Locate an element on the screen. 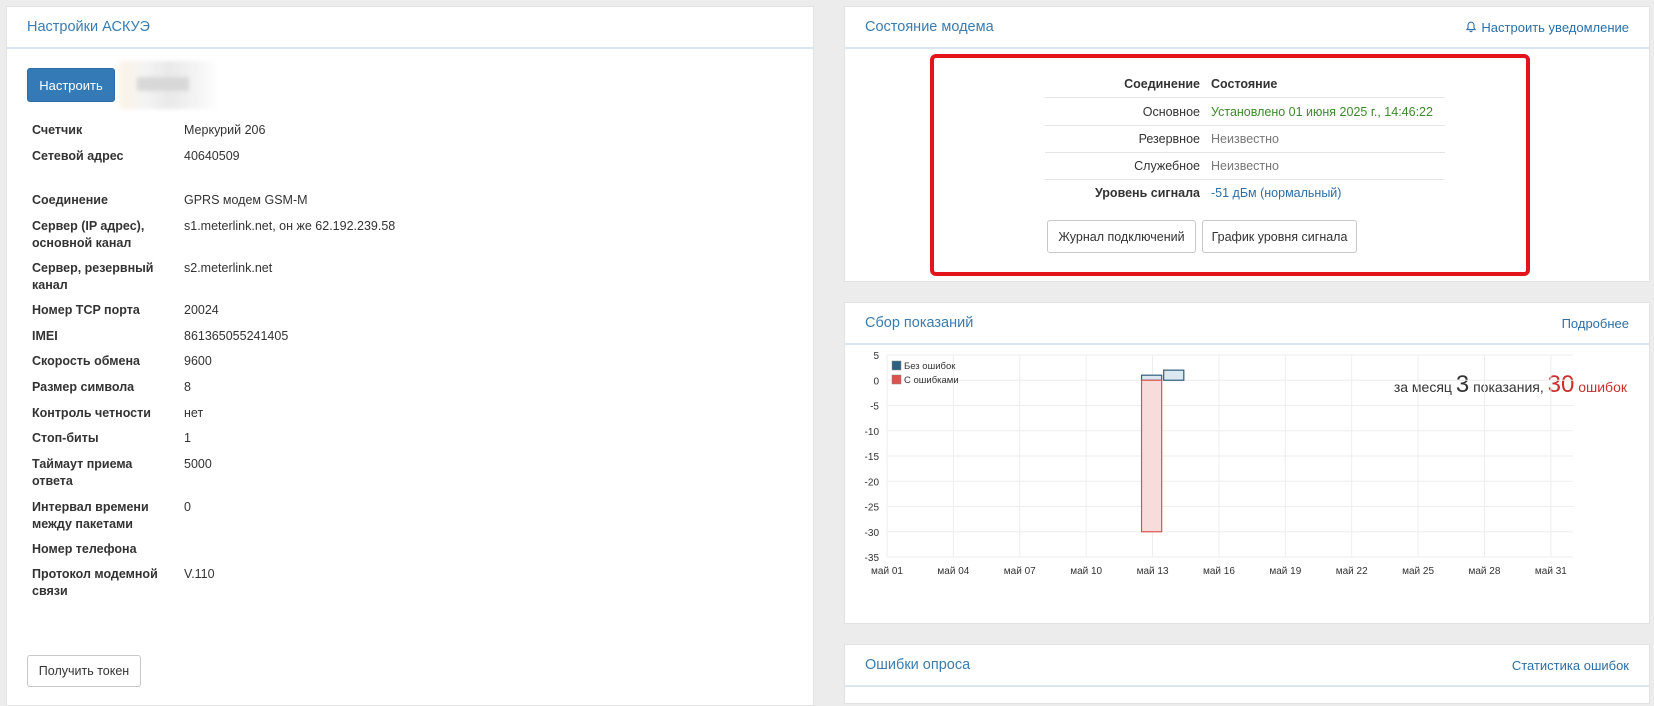 The image size is (1654, 706). askue-panel-title: Настройки АСКУЭ is located at coordinates (88, 27).